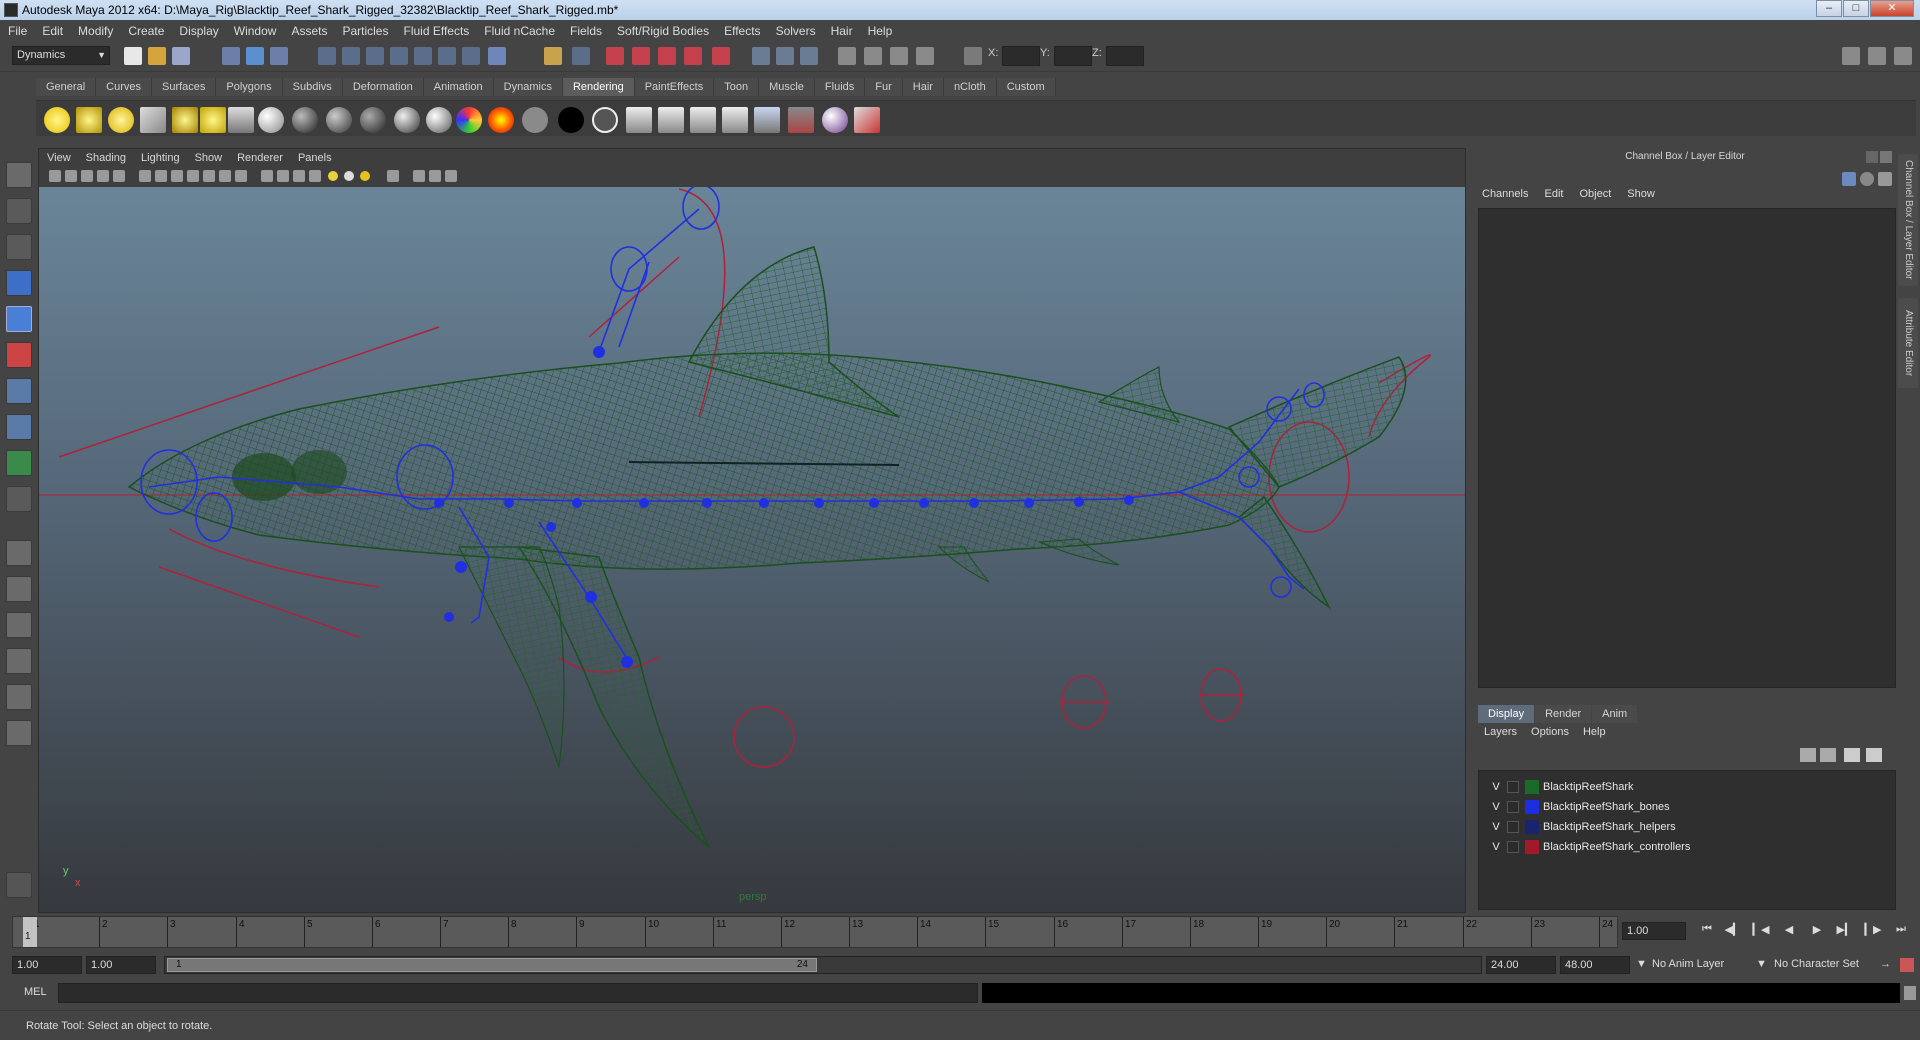  What do you see at coordinates (1521, 965) in the screenshot?
I see `playback-end-field: 24.00` at bounding box center [1521, 965].